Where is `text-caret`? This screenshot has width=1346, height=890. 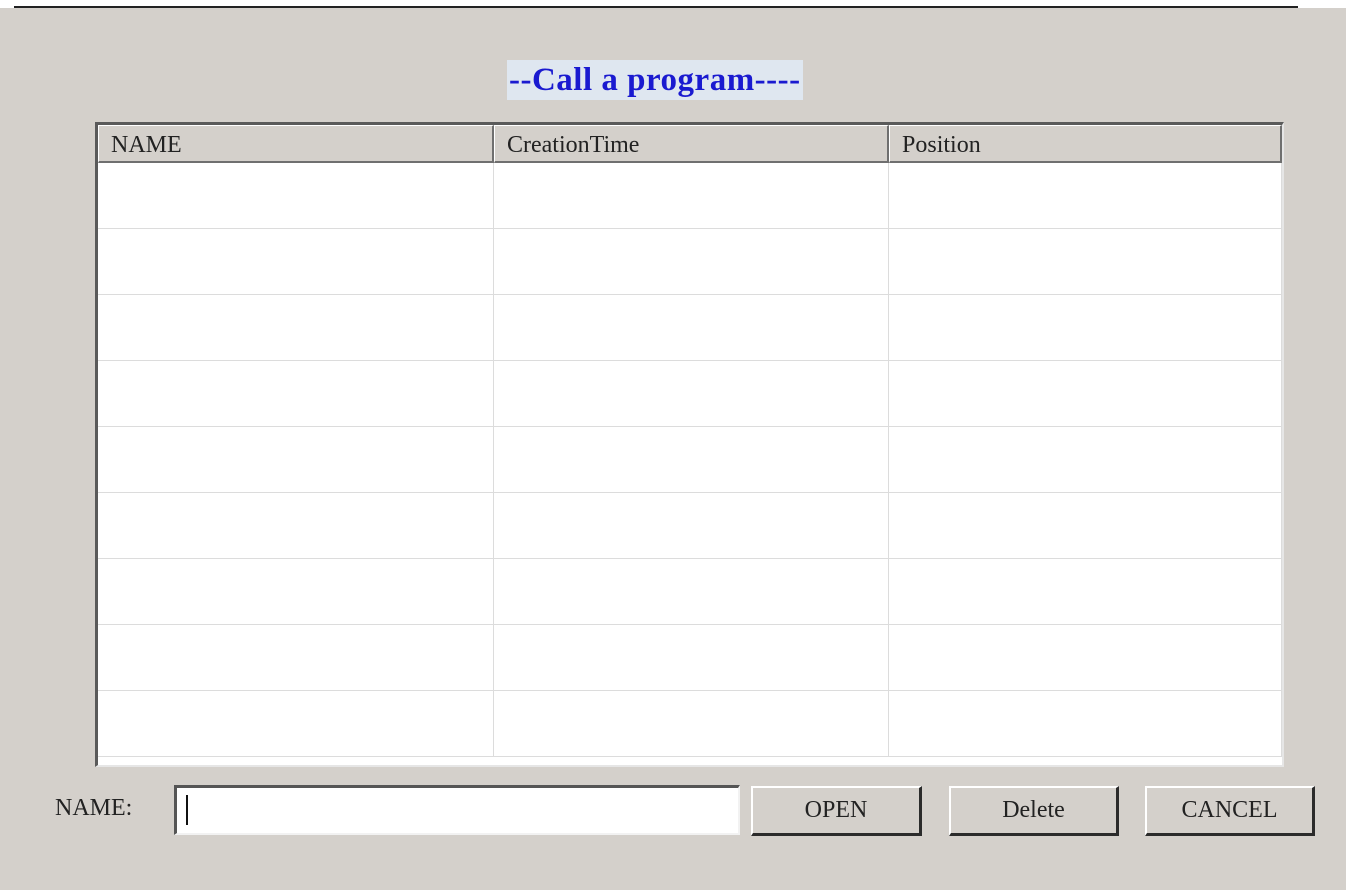 text-caret is located at coordinates (187, 810).